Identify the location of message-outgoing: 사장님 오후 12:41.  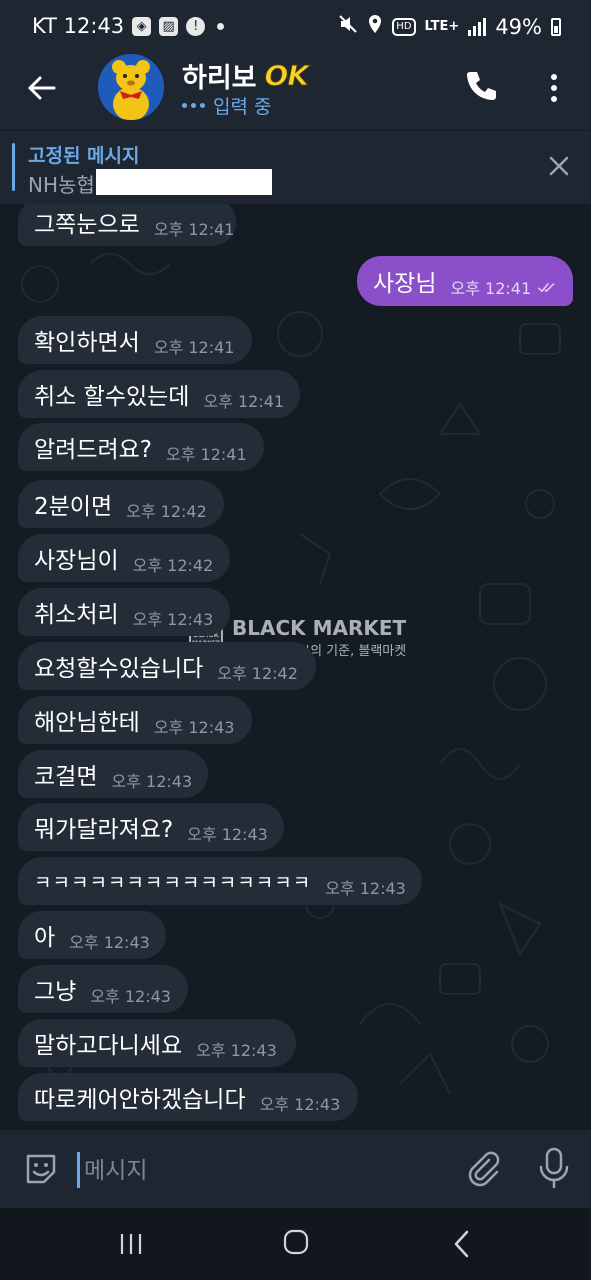
(465, 281).